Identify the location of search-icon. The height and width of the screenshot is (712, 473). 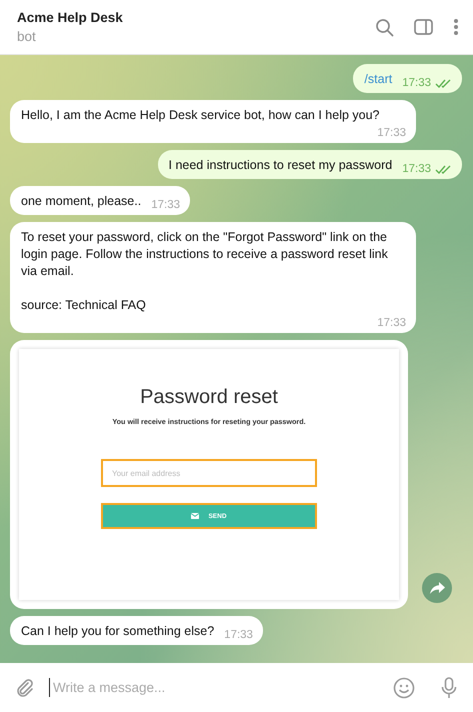
(384, 27).